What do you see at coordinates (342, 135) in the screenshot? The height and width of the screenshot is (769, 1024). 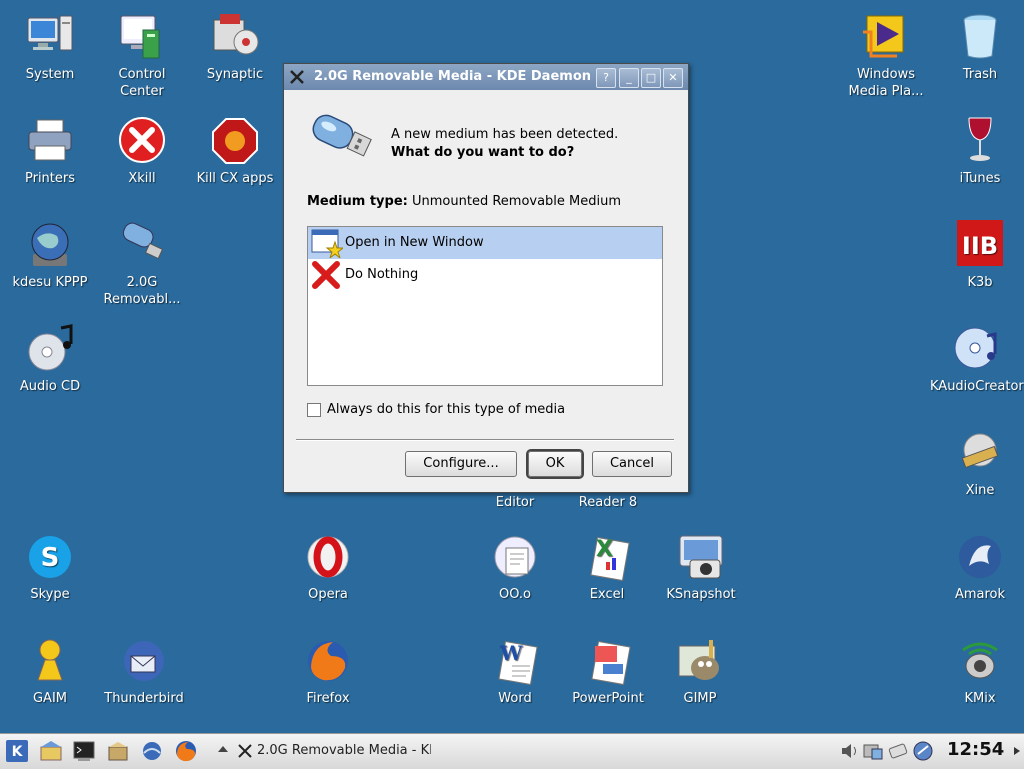 I see `usb-drive-icon` at bounding box center [342, 135].